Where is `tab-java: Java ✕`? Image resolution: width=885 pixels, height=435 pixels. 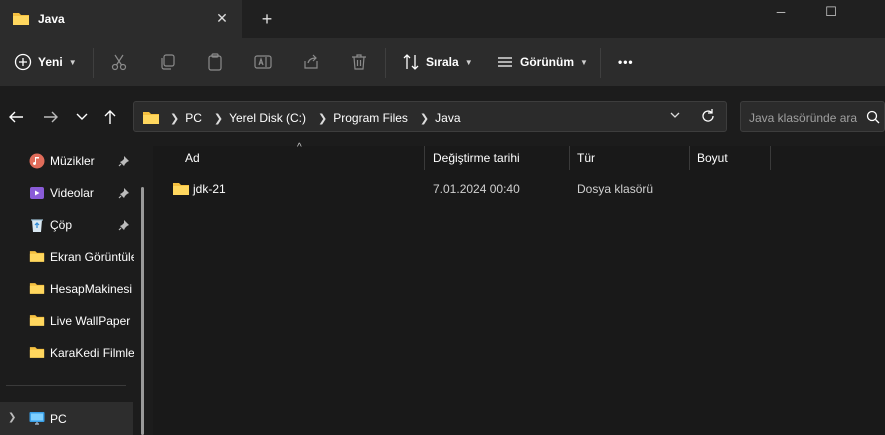
tab-java: Java ✕ is located at coordinates (121, 19).